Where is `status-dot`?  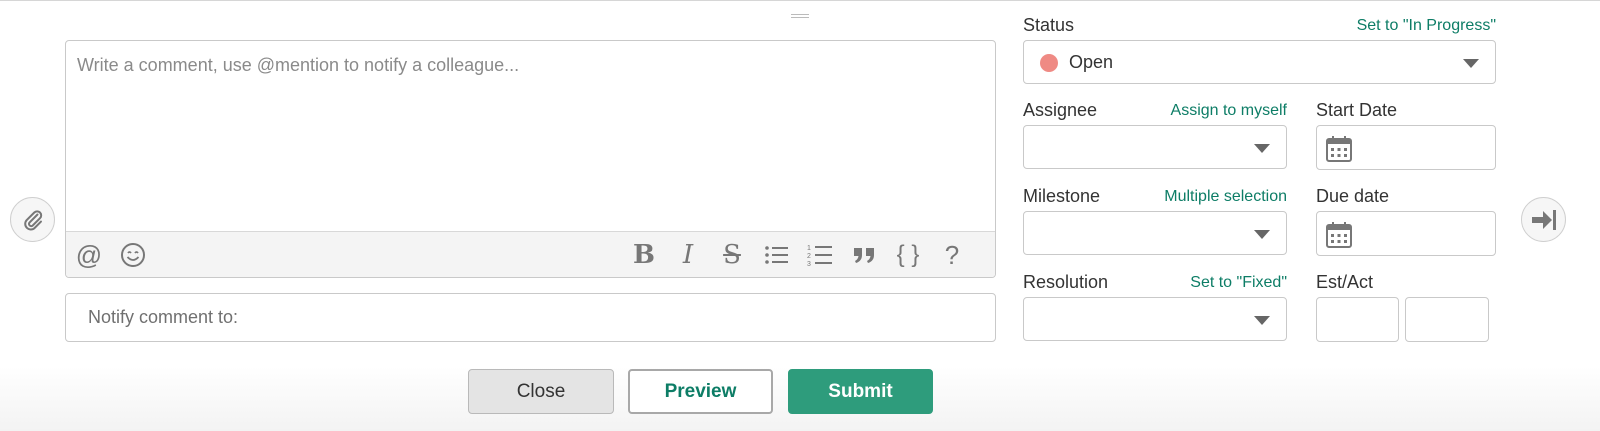 status-dot is located at coordinates (1049, 63).